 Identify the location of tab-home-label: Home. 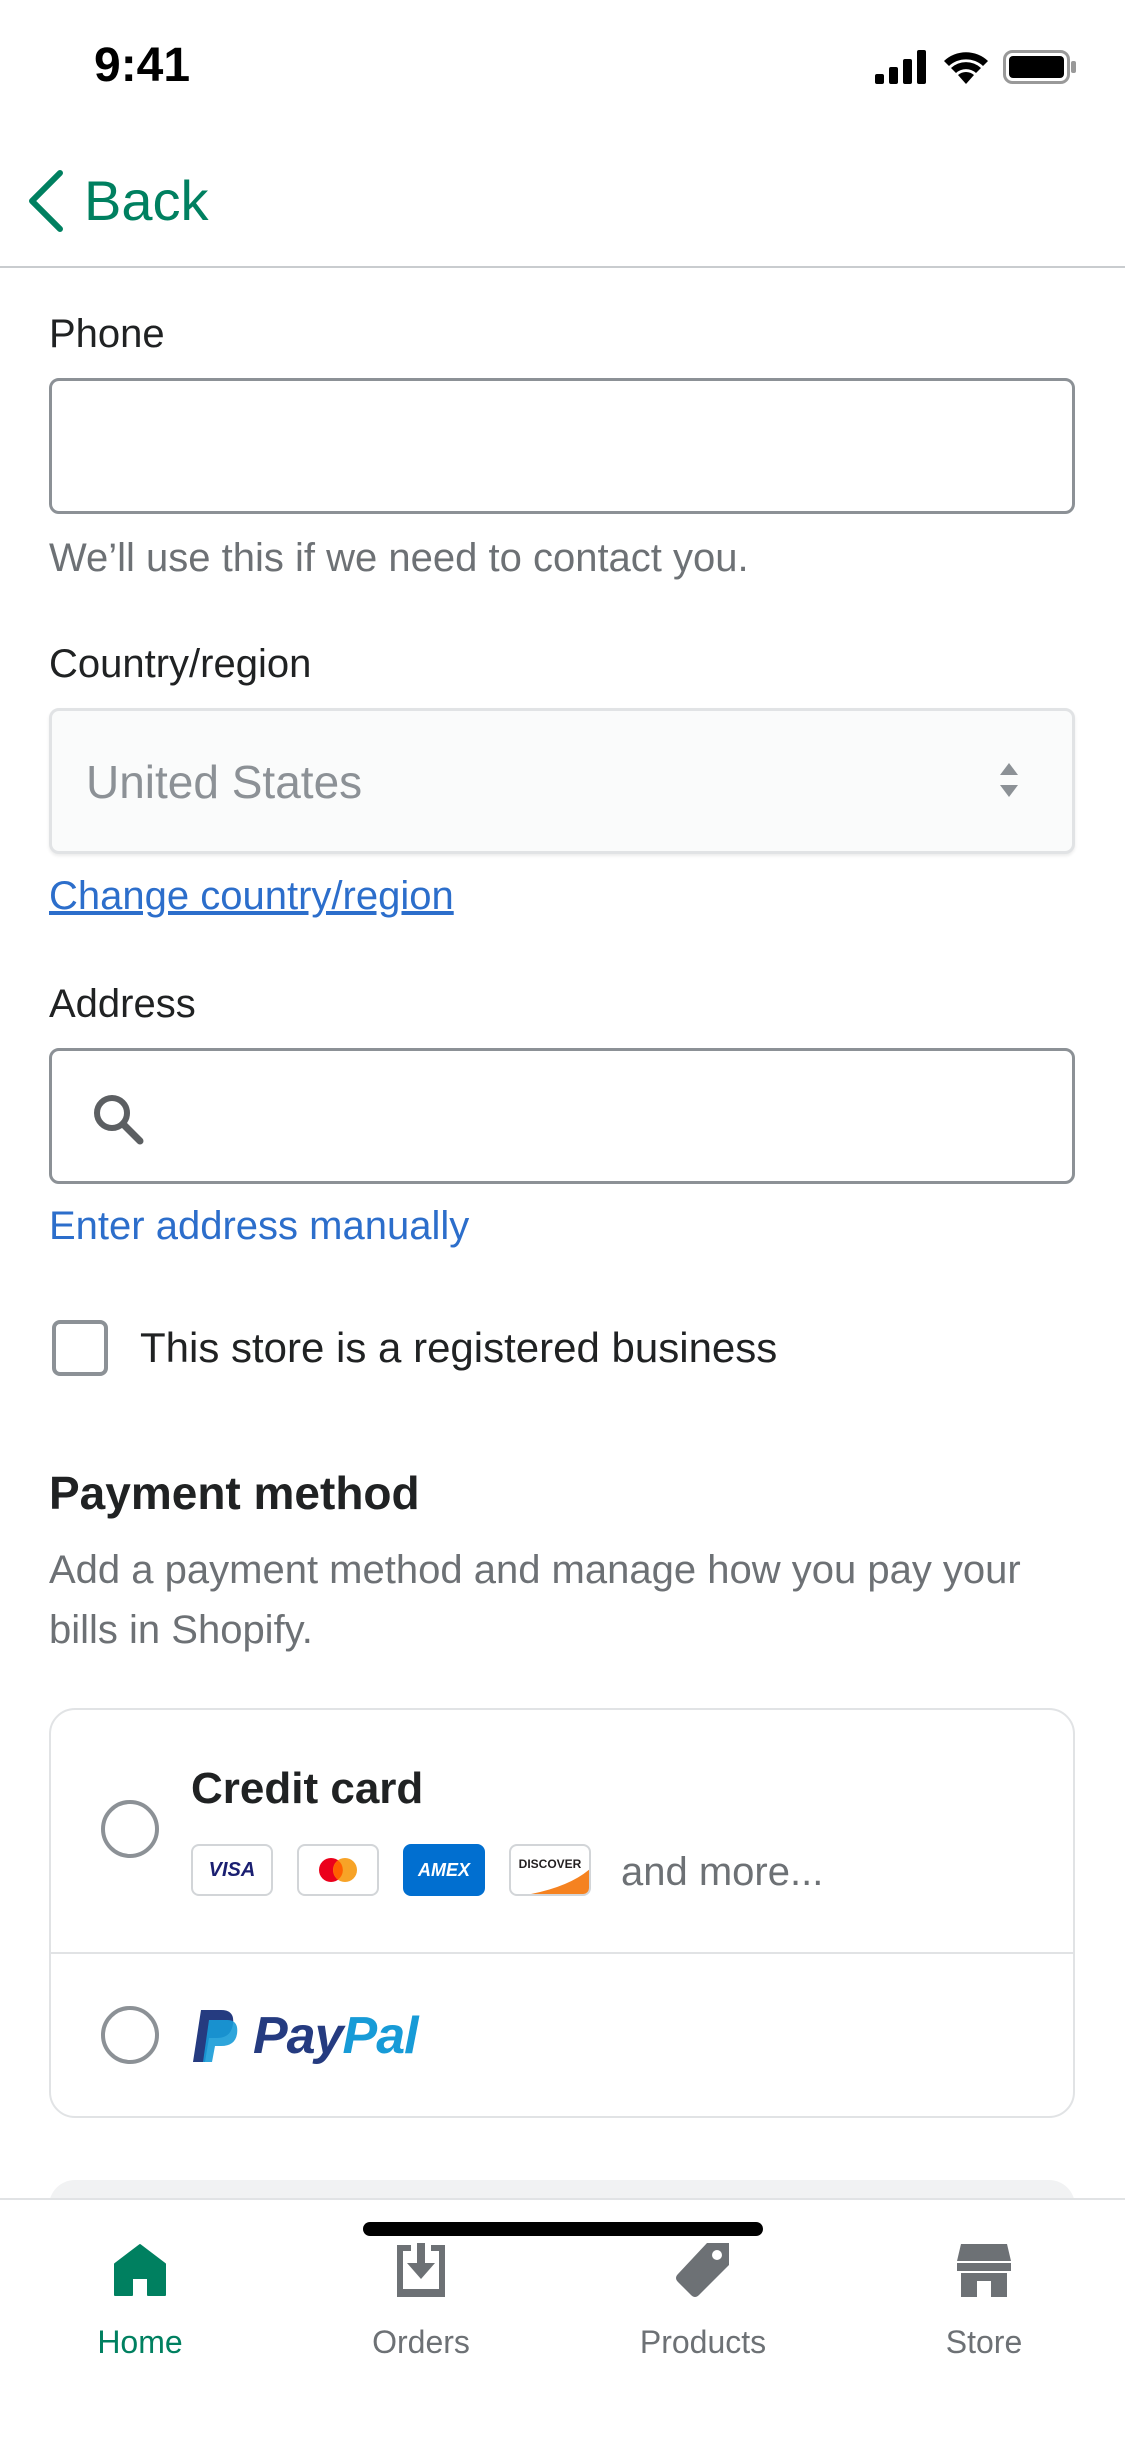
(140, 2342).